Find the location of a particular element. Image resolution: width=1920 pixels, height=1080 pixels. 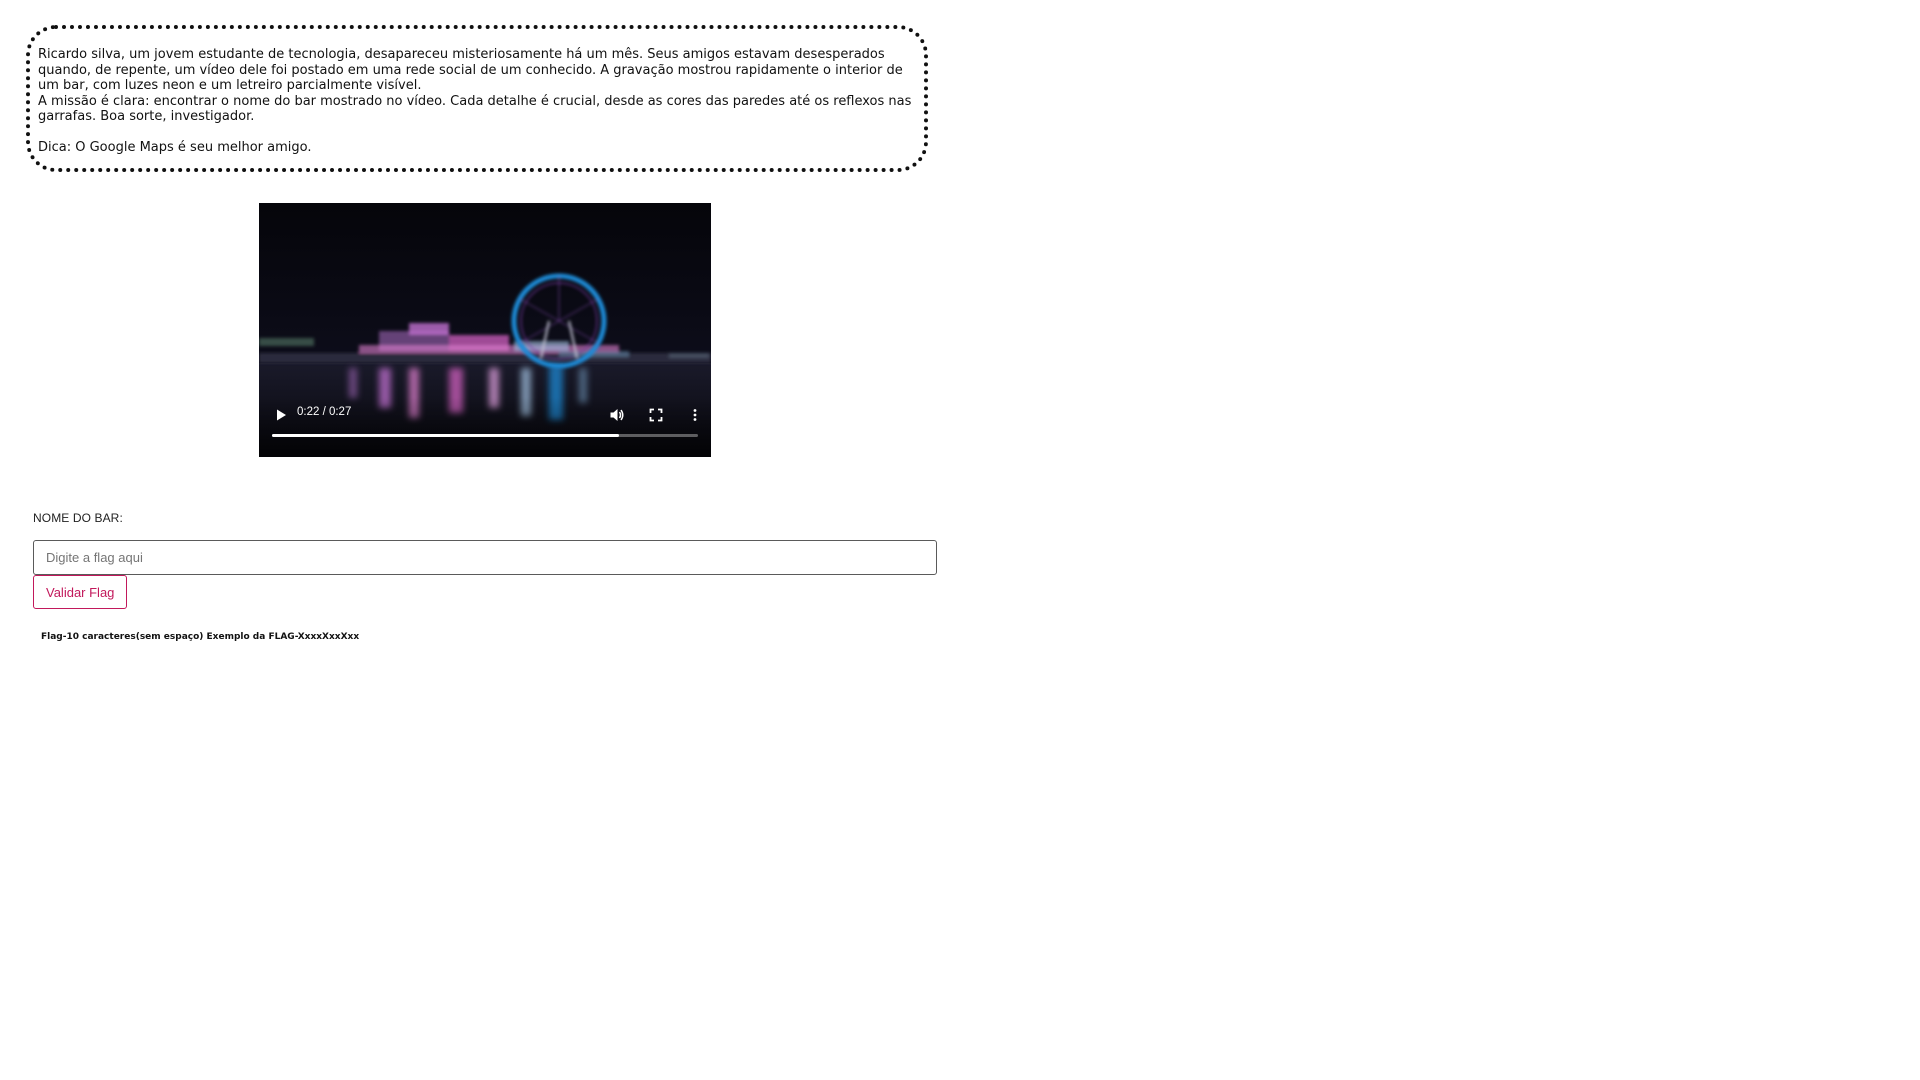

time-display: 0:22 / 0:27 is located at coordinates (324, 412).